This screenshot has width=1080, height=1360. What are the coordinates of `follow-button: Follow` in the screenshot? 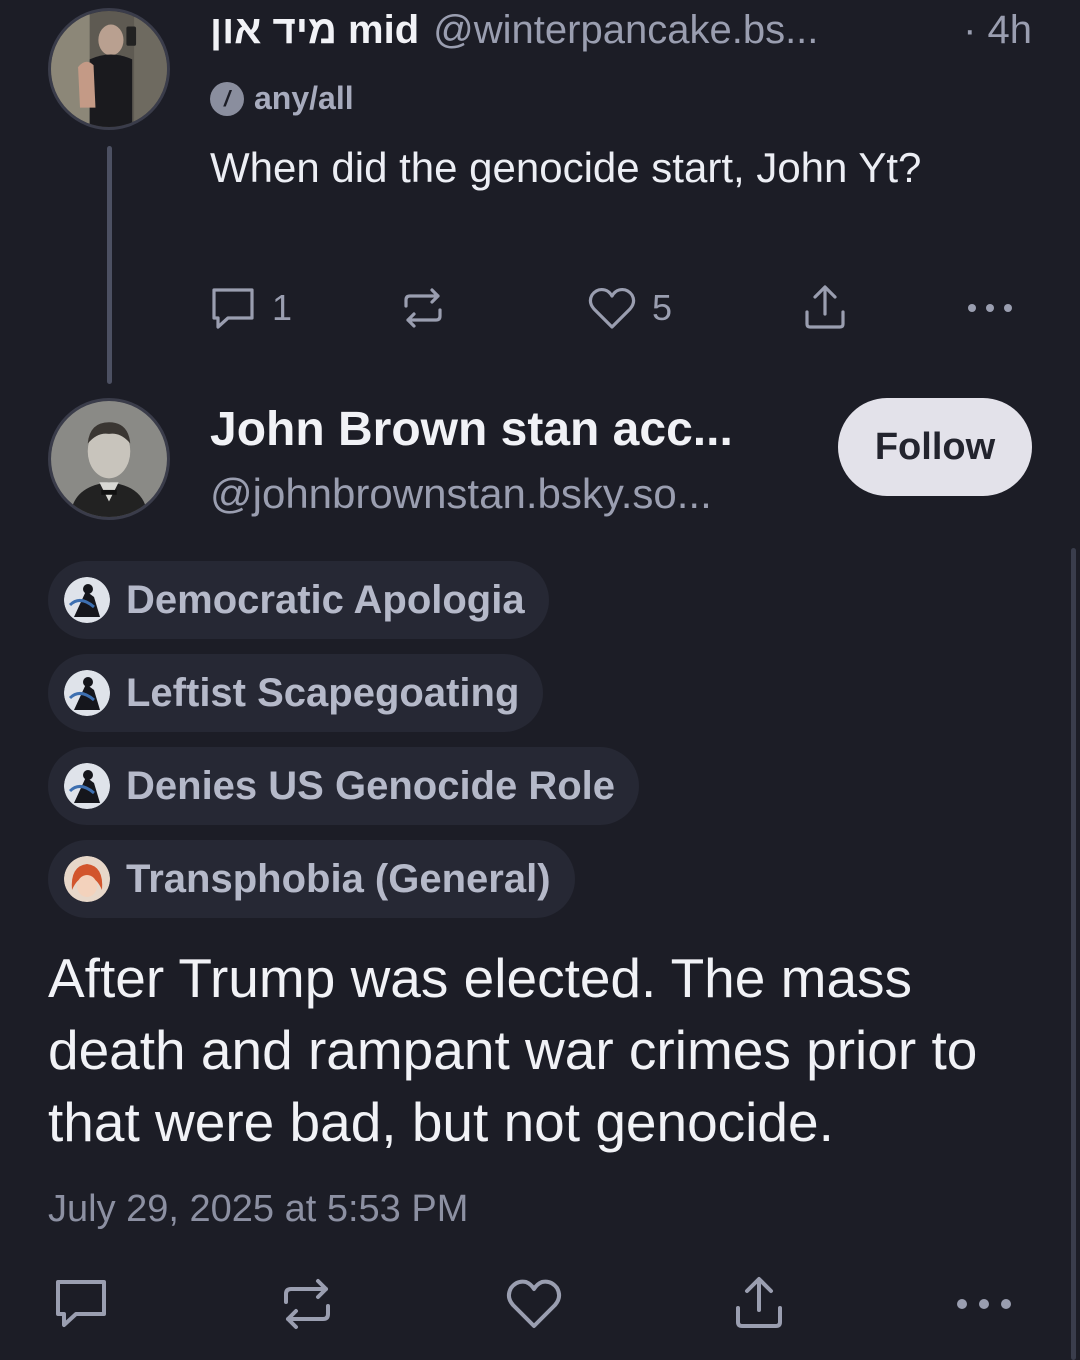 It's located at (935, 447).